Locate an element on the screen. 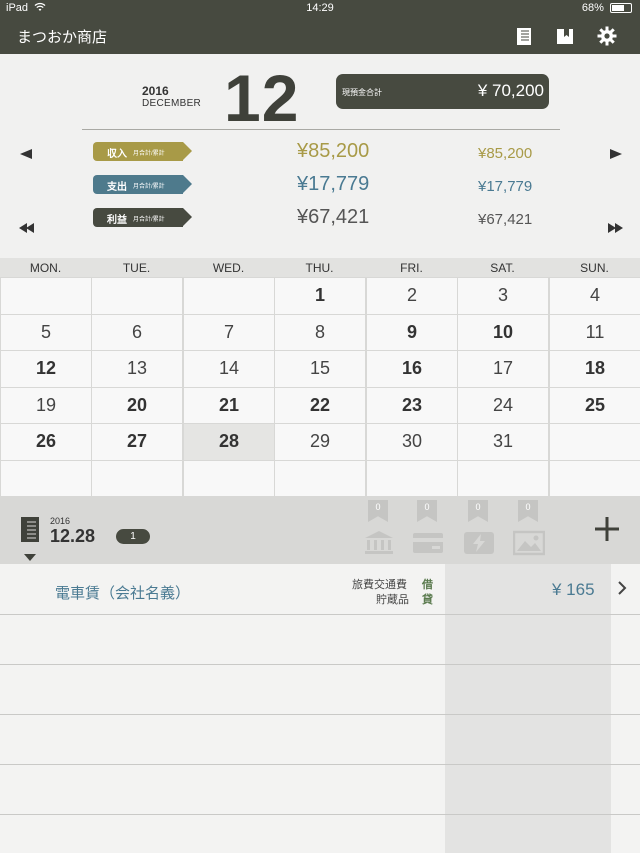 The height and width of the screenshot is (853, 640). calendar-day: 11 is located at coordinates (595, 332).